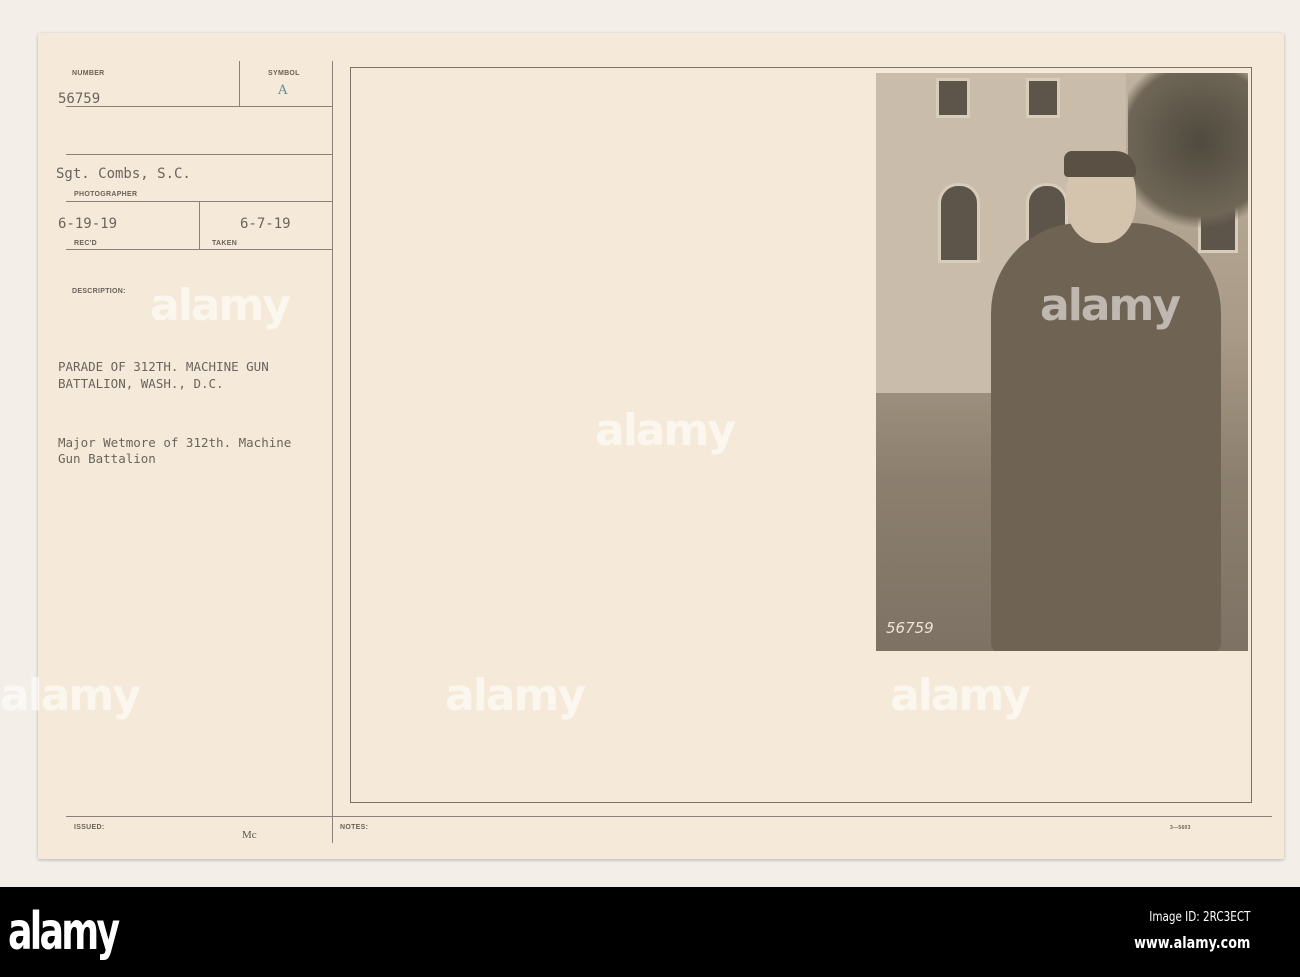 This screenshot has height=977, width=1300. What do you see at coordinates (141, 383) in the screenshot?
I see `description-line-2: BATTALION, WASH., D.C.` at bounding box center [141, 383].